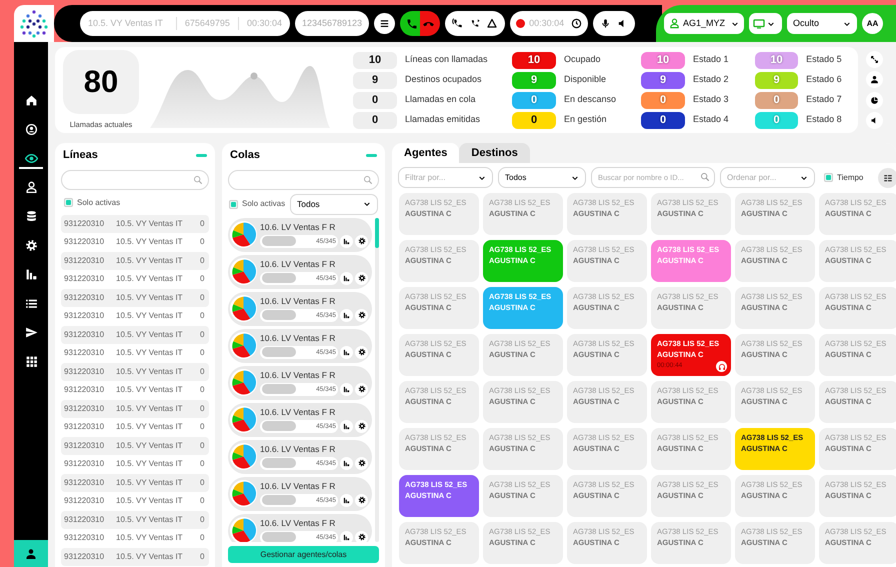 Image resolution: width=896 pixels, height=567 pixels. Describe the element at coordinates (332, 23) in the screenshot. I see `phone-number-field: 123456789123` at that location.